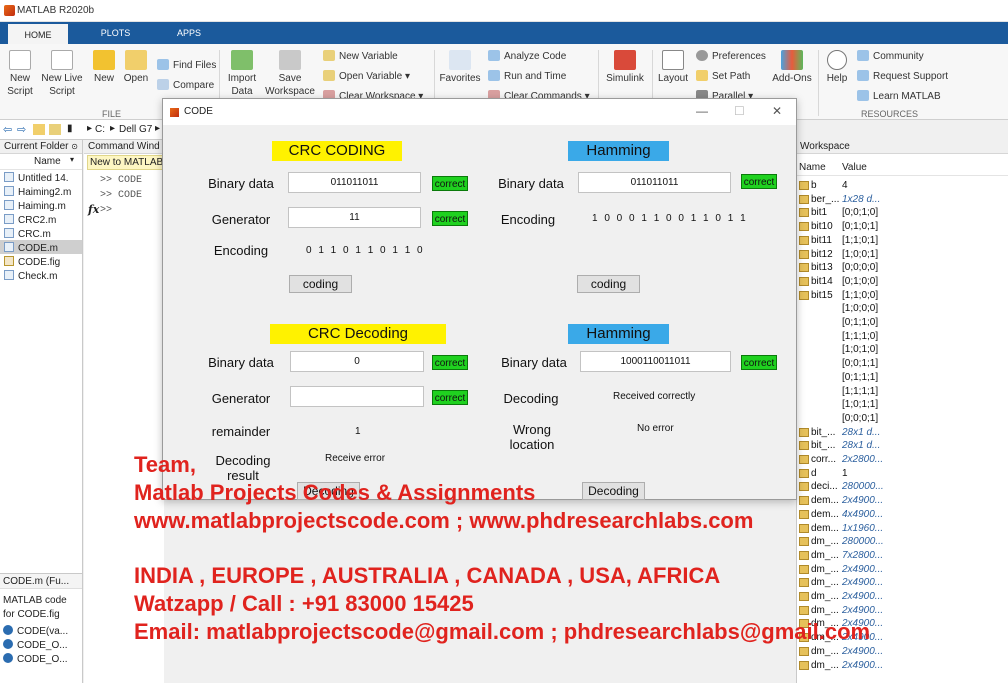  What do you see at coordinates (106, 210) in the screenshot?
I see `command-prompt: >>` at bounding box center [106, 210].